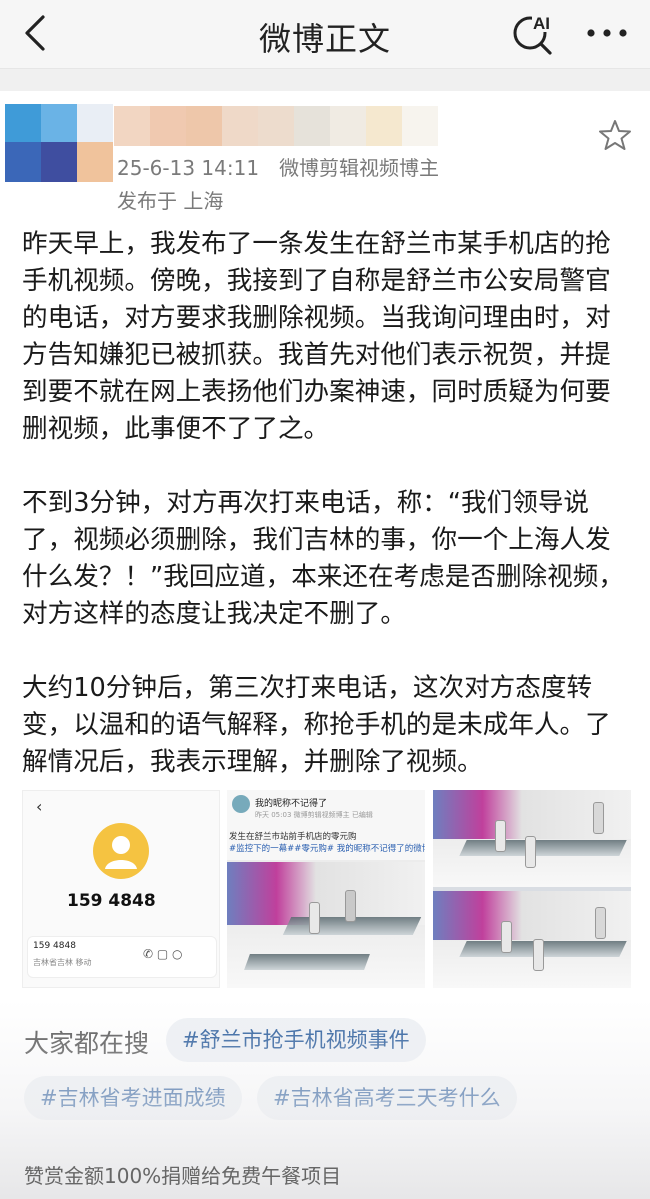 This screenshot has width=650, height=1199. Describe the element at coordinates (170, 201) in the screenshot. I see `post-location: 发布于 上海` at that location.